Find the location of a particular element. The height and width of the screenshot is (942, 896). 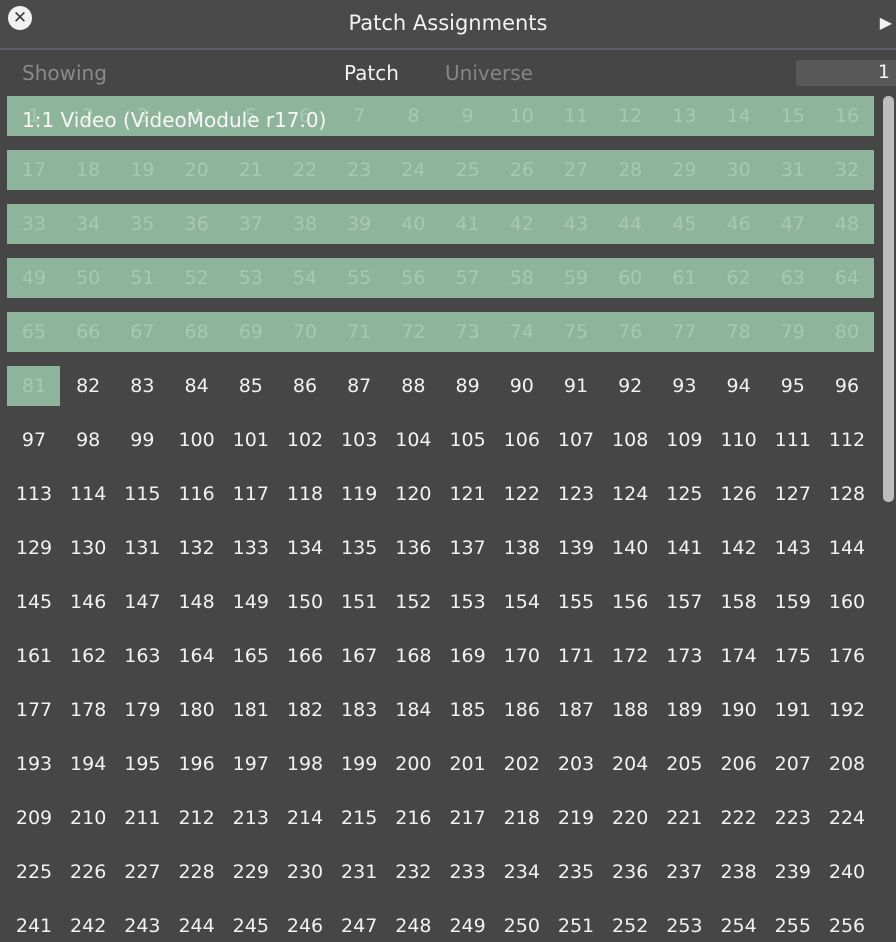

address-cell: 35 is located at coordinates (142, 224).